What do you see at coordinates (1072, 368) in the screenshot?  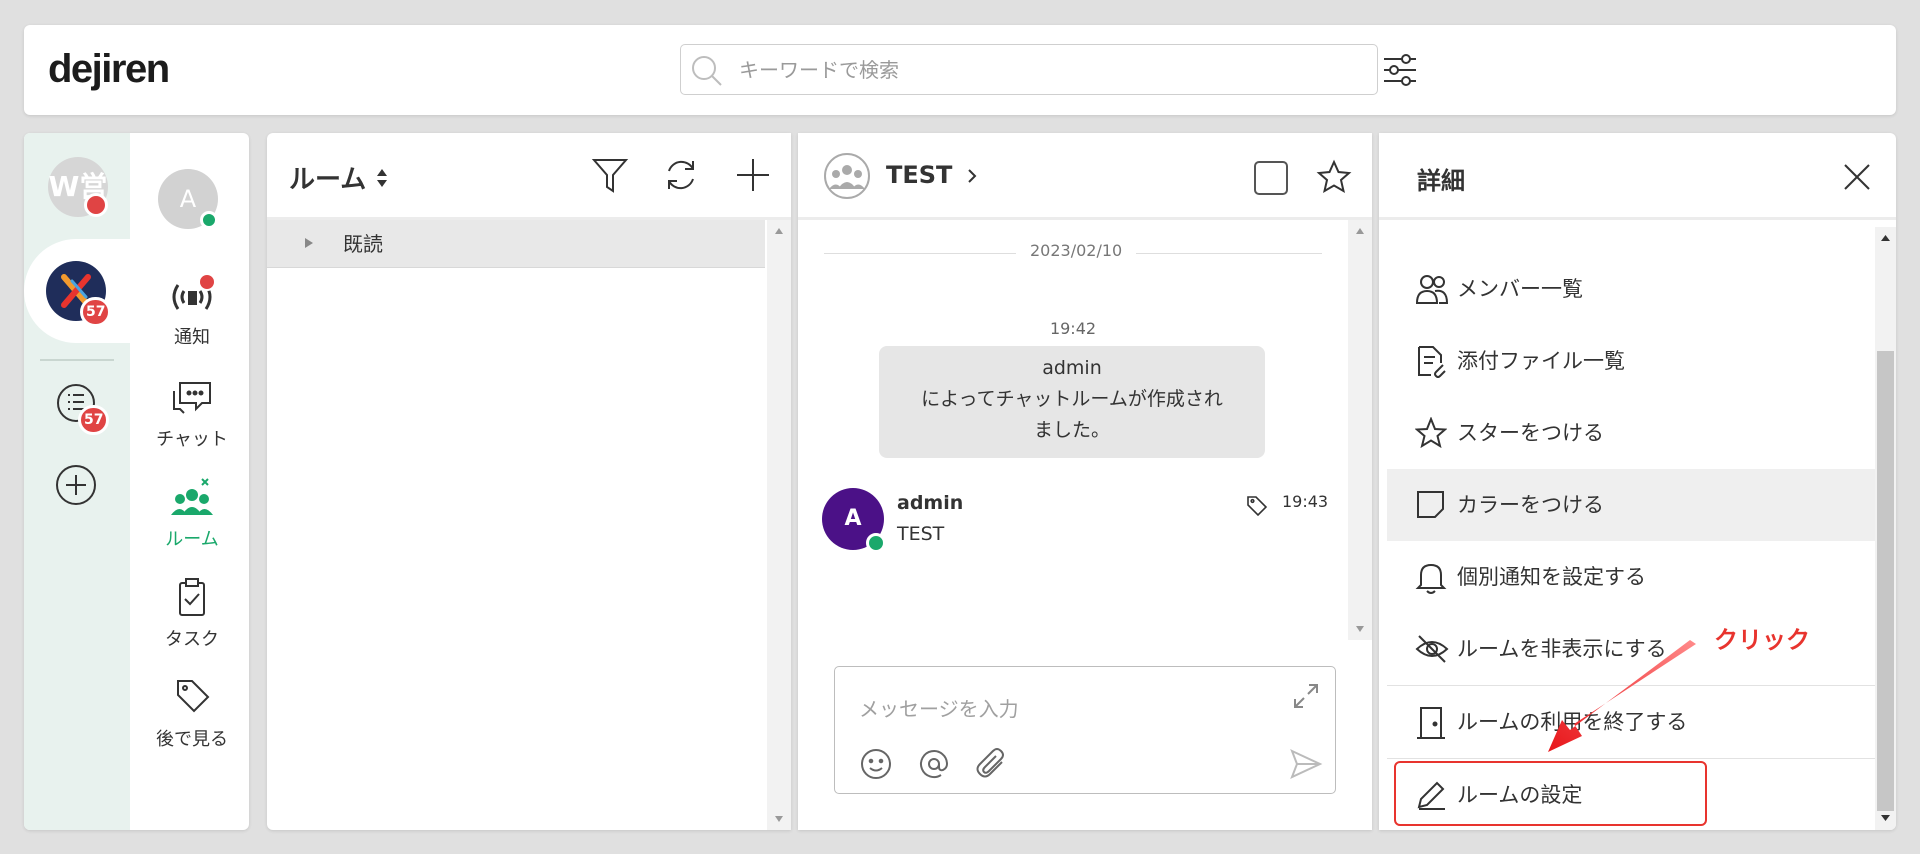 I see `system-message-line: admin` at bounding box center [1072, 368].